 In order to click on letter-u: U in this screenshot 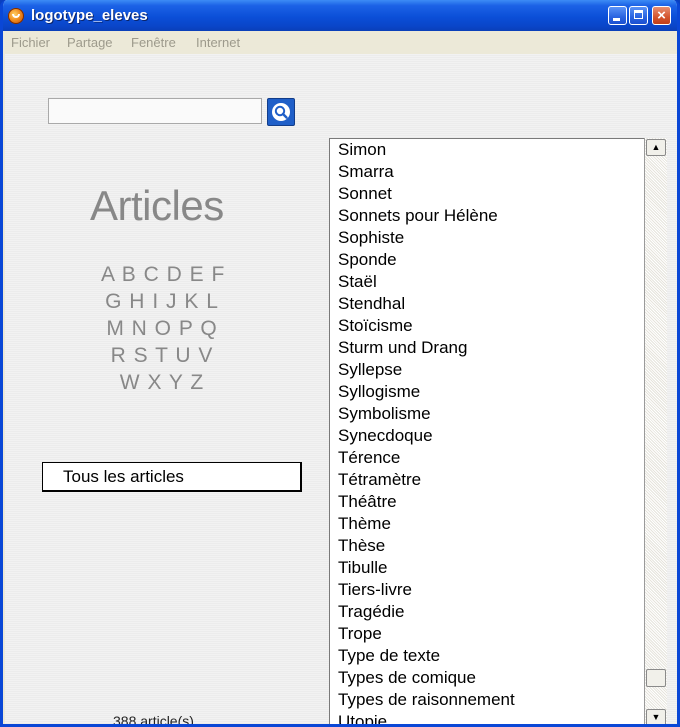, I will do `click(183, 355)`.